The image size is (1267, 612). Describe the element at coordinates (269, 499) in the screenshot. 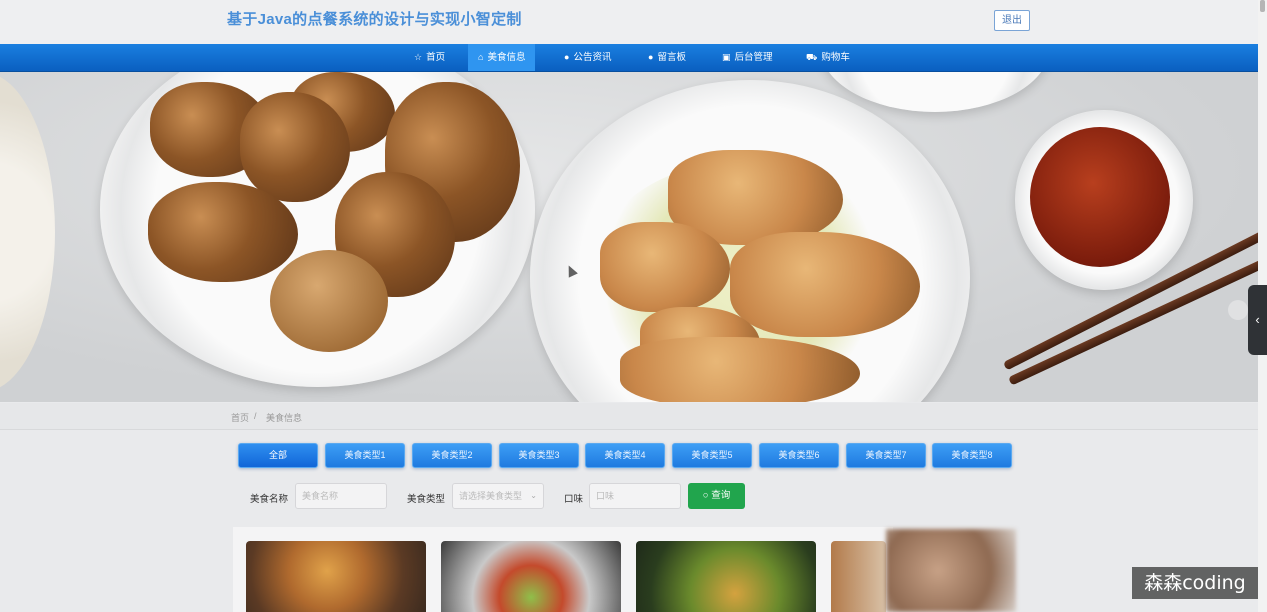

I see `food-name-label: 美食名称` at that location.